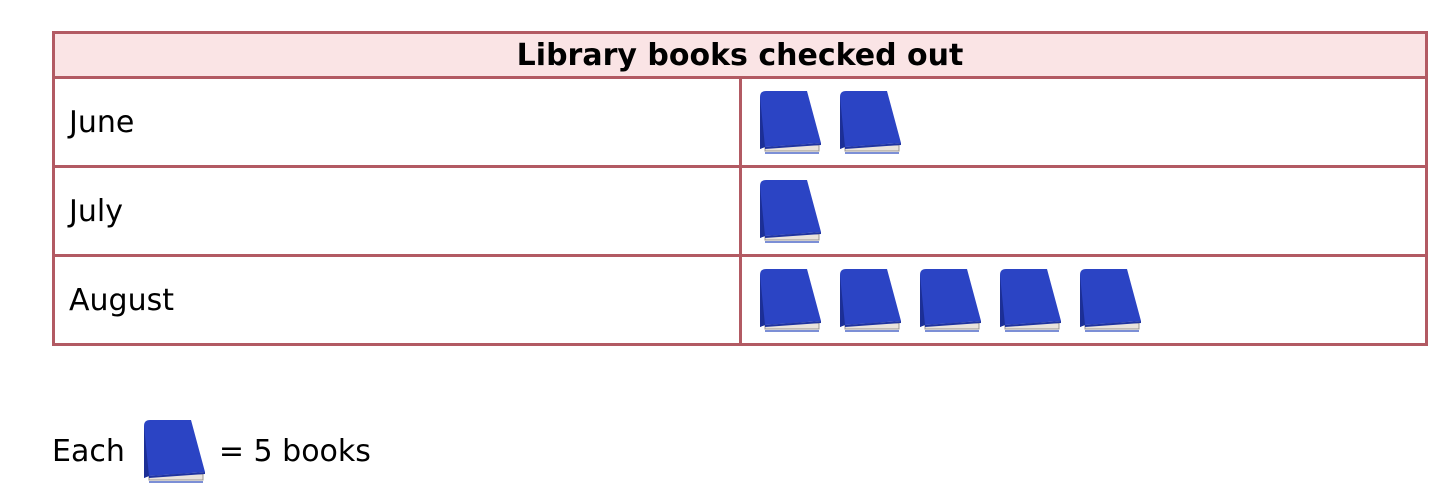 The image size is (1456, 502). What do you see at coordinates (88, 451) in the screenshot?
I see `key-prefix: Each` at bounding box center [88, 451].